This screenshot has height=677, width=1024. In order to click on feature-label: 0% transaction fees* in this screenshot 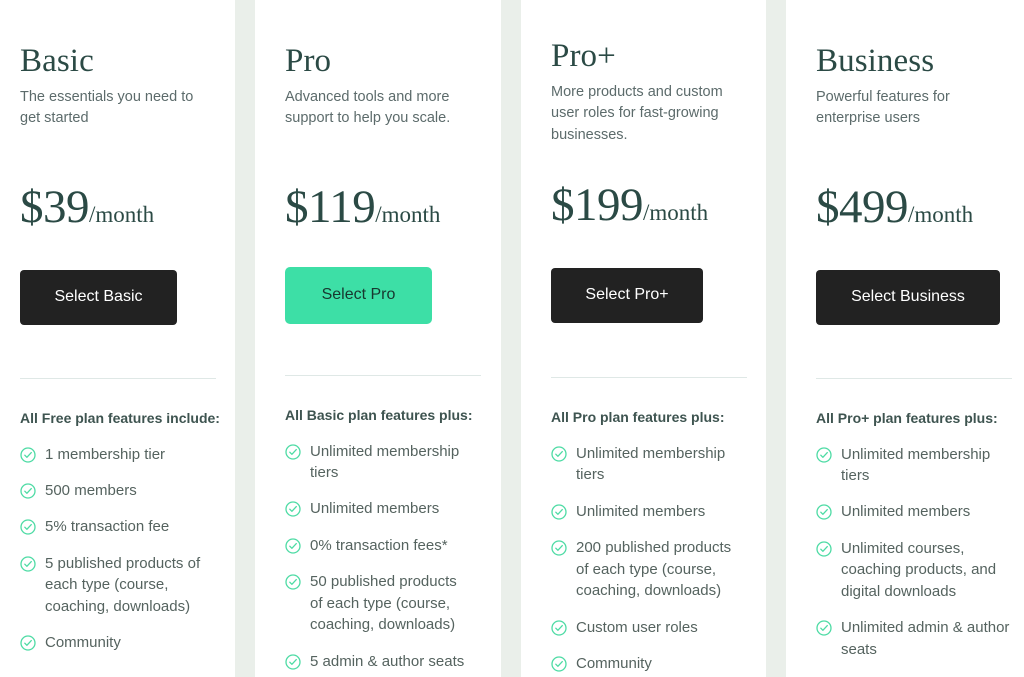, I will do `click(379, 545)`.